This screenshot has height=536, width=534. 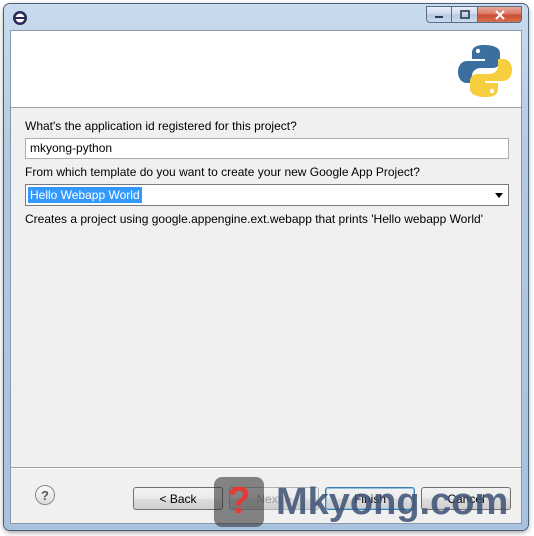 I want to click on python-logo-icon, so click(x=485, y=71).